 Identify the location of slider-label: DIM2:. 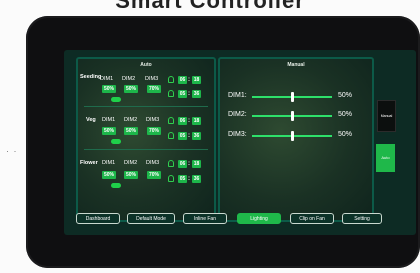
(237, 114).